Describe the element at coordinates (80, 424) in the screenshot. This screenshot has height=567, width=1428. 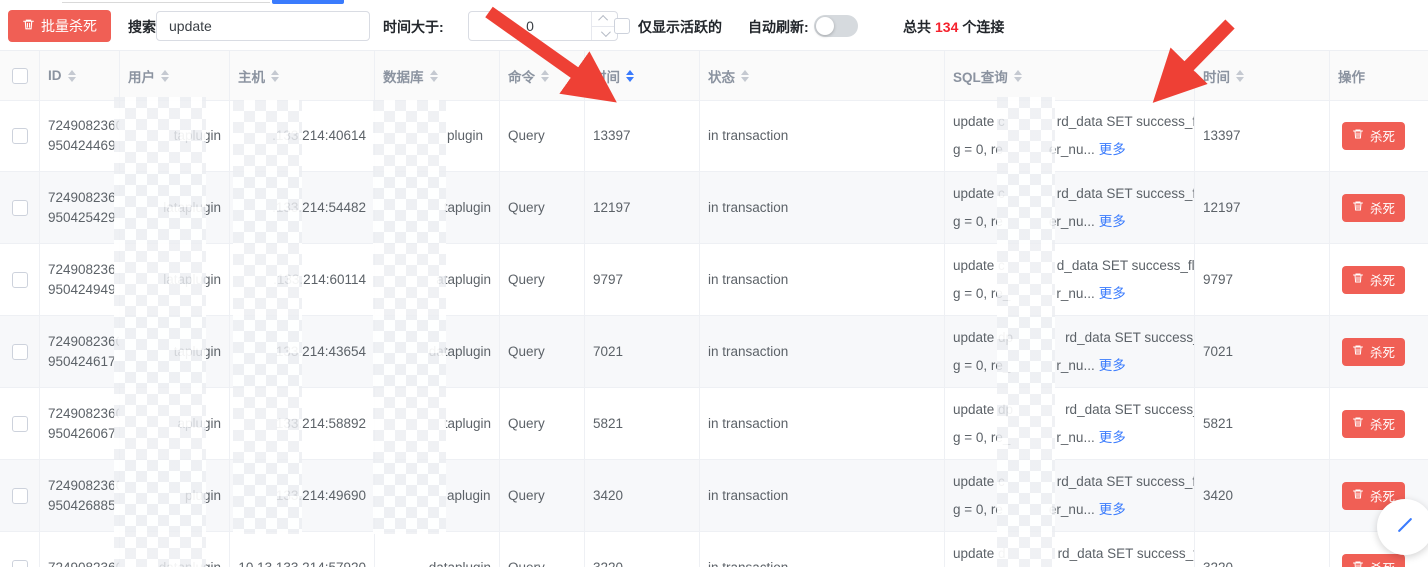
I see `cell-id: 7249082360 950426067` at that location.